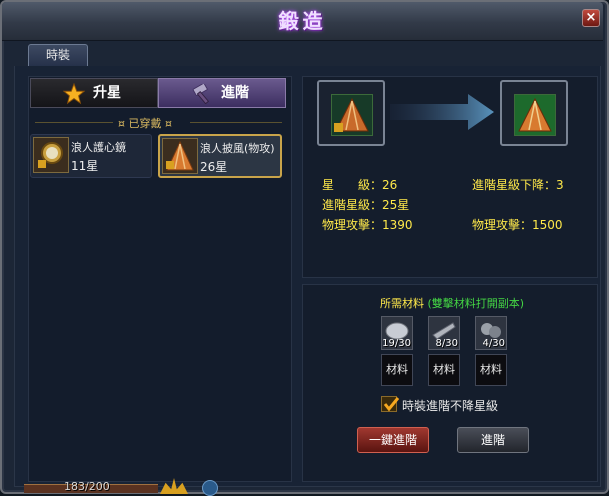  I want to click on list-item: 浪人護心鏡 11星, so click(91, 156).